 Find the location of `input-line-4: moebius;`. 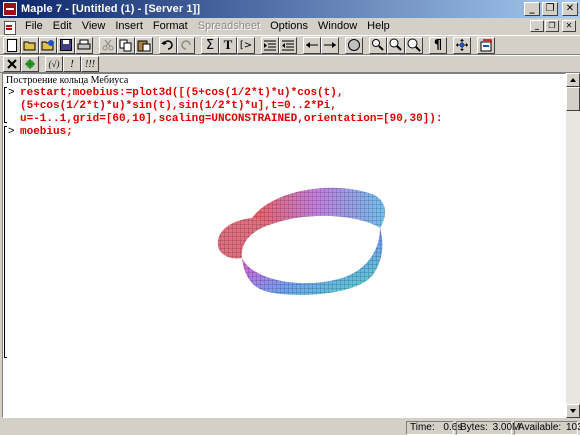

input-line-4: moebius; is located at coordinates (46, 132).